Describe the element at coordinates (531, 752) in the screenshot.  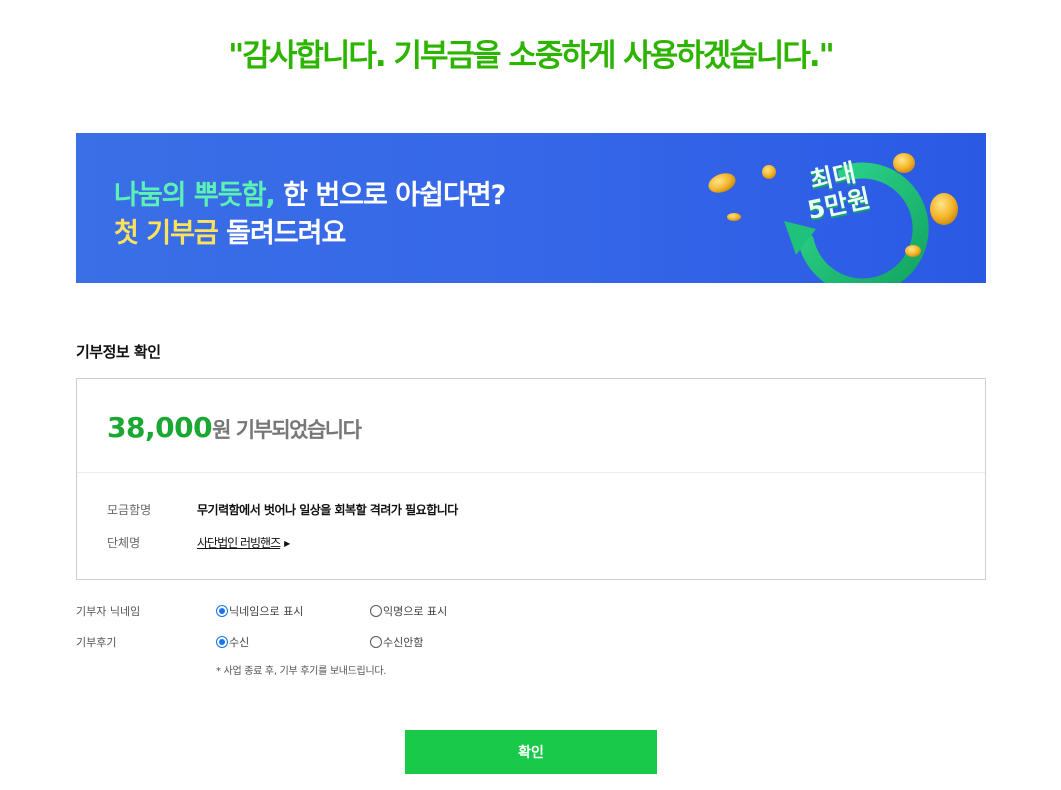
I see `confirm-button: 확인` at that location.